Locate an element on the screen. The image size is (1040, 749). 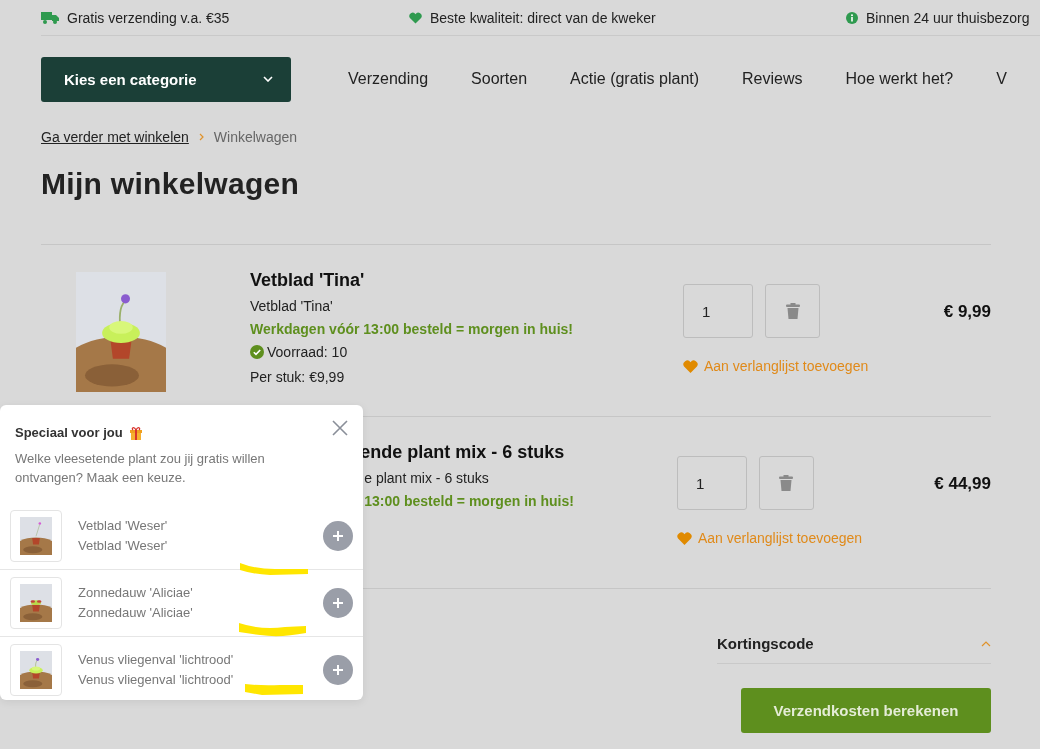
info-icon is located at coordinates (852, 17).